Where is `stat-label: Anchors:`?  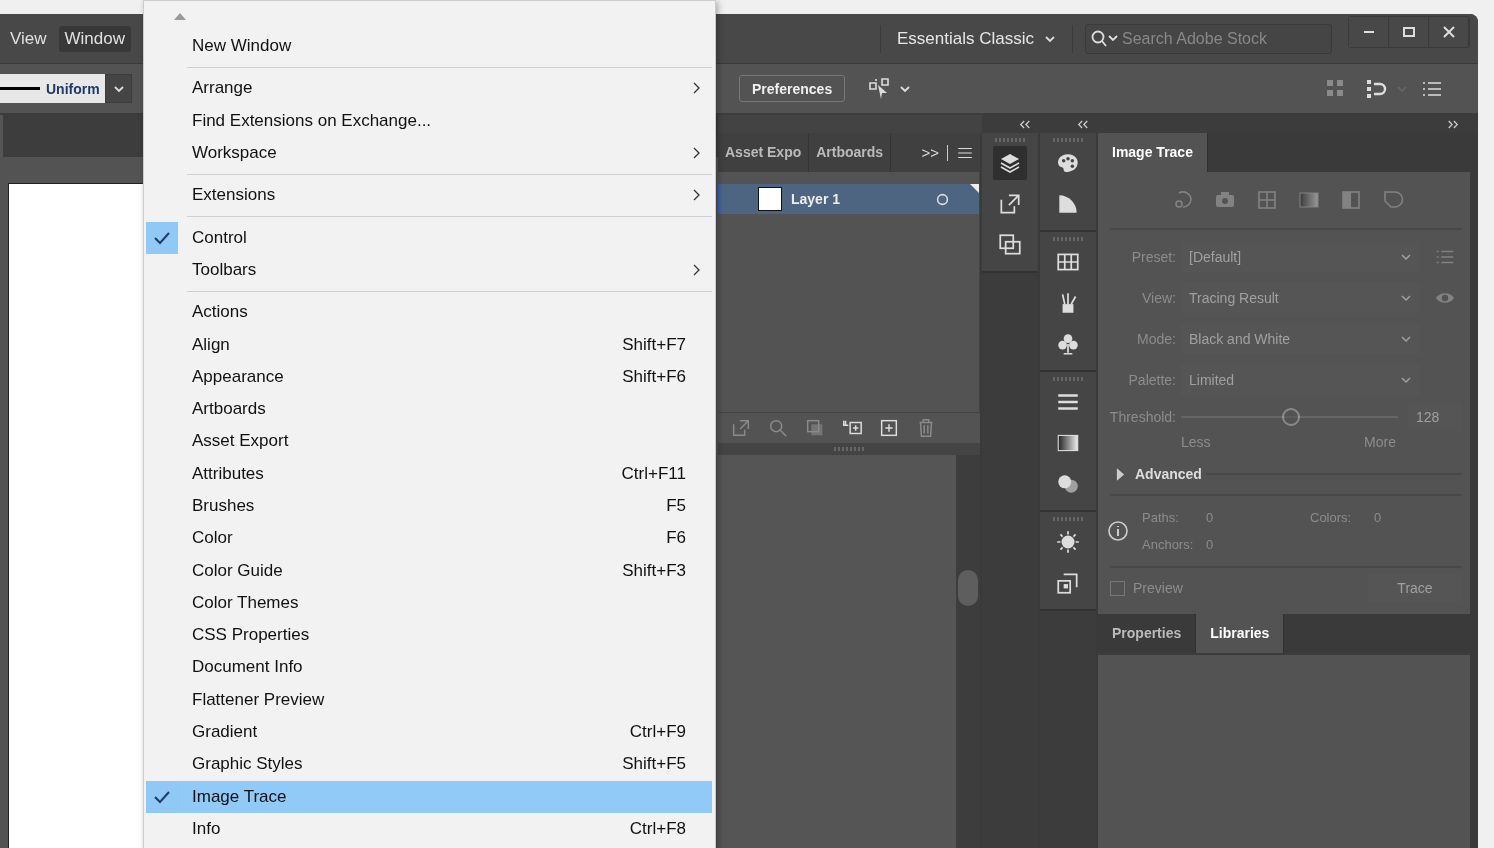 stat-label: Anchors: is located at coordinates (1168, 544).